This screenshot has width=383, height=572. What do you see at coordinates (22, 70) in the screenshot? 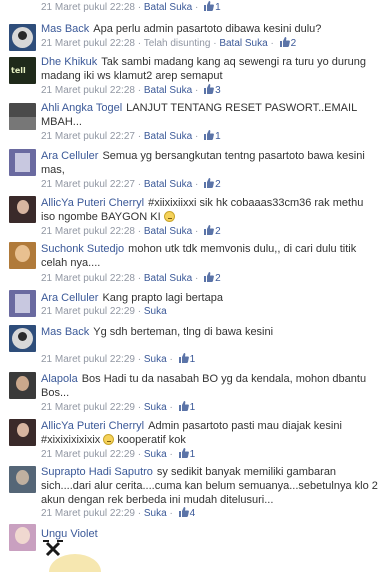
I see `avatar: tell` at bounding box center [22, 70].